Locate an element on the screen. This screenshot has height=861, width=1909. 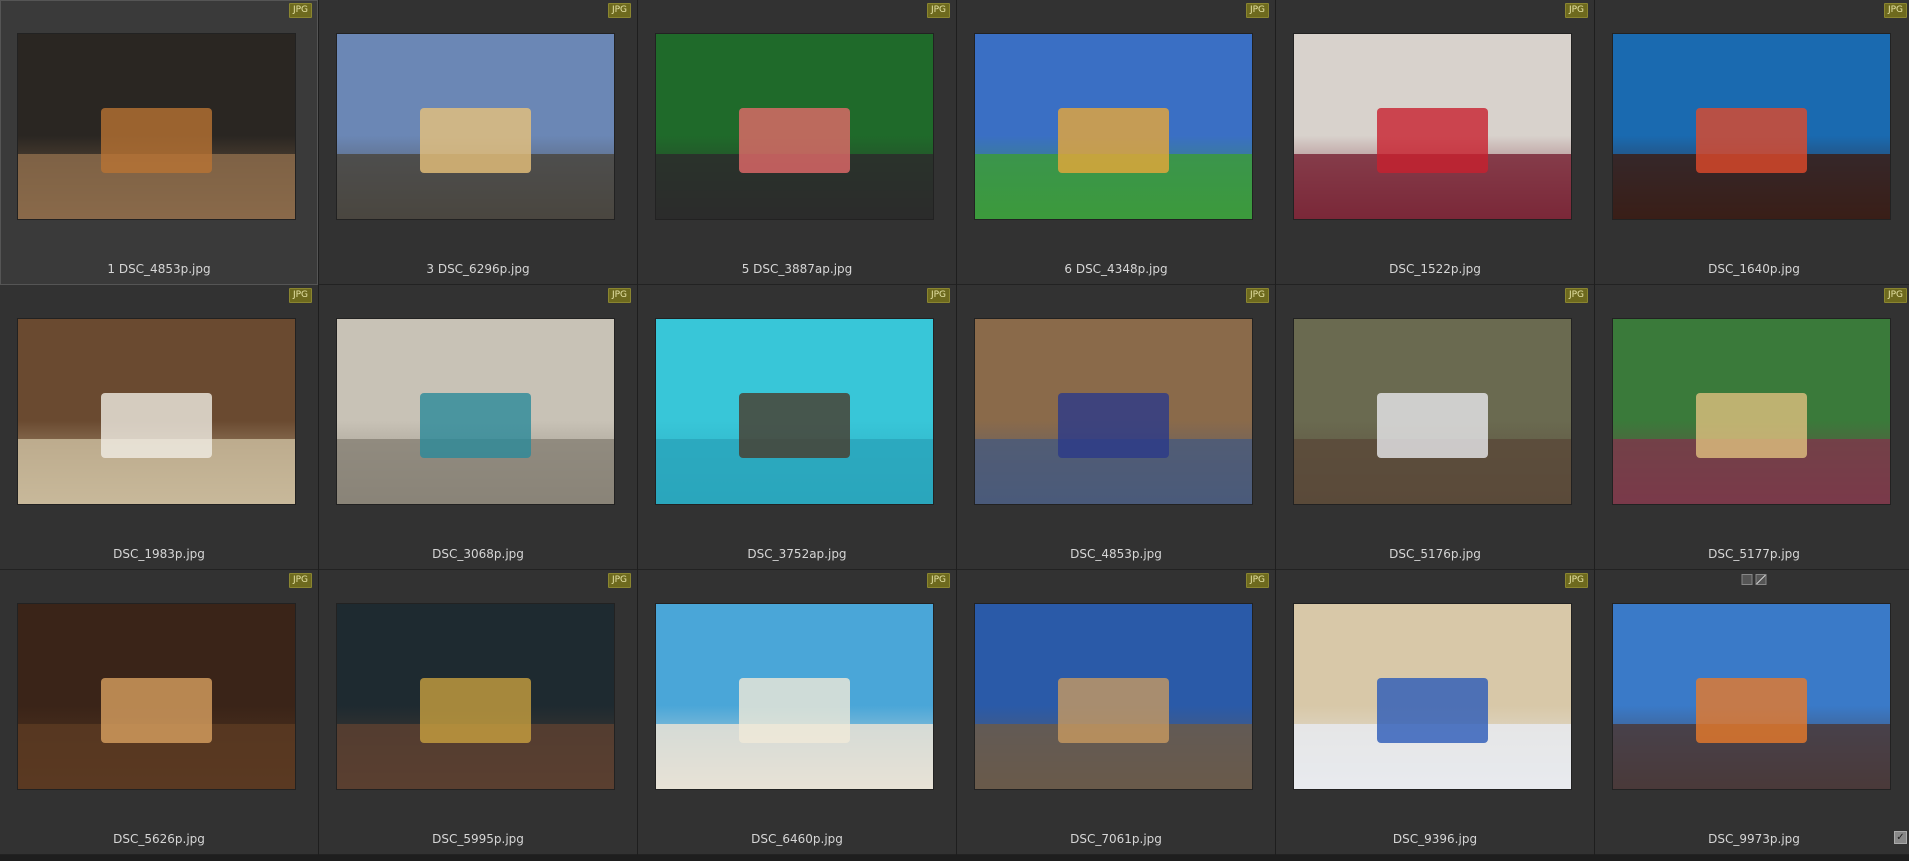
file-name: DSC_9396.jpg is located at coordinates (1435, 839).